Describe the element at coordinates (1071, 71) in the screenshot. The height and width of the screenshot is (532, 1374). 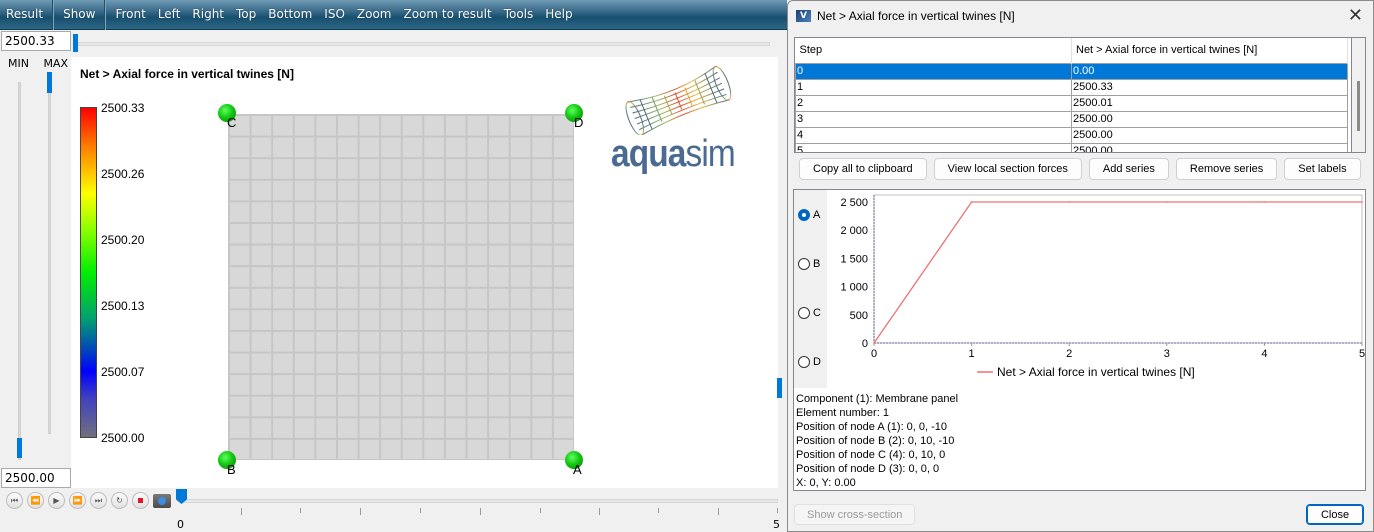
I see `table-row: 0 0.00` at that location.